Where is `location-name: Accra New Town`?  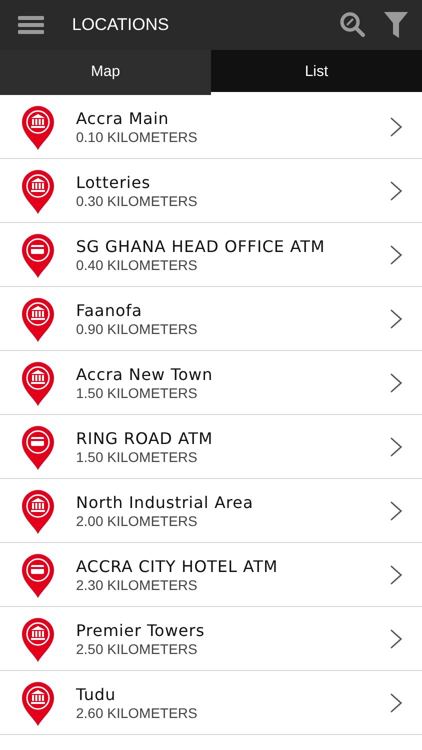 location-name: Accra New Town is located at coordinates (145, 374).